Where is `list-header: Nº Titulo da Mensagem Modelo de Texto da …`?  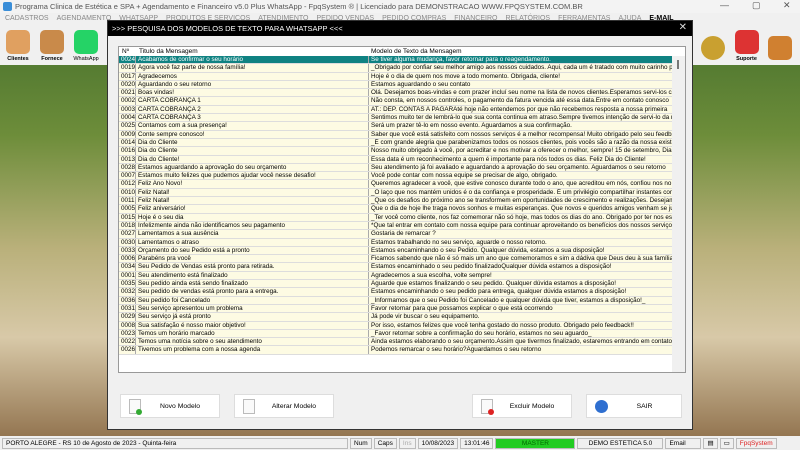
list-header: Nº Titulo da Mensagem Modelo de Texto da … is located at coordinates (402, 51).